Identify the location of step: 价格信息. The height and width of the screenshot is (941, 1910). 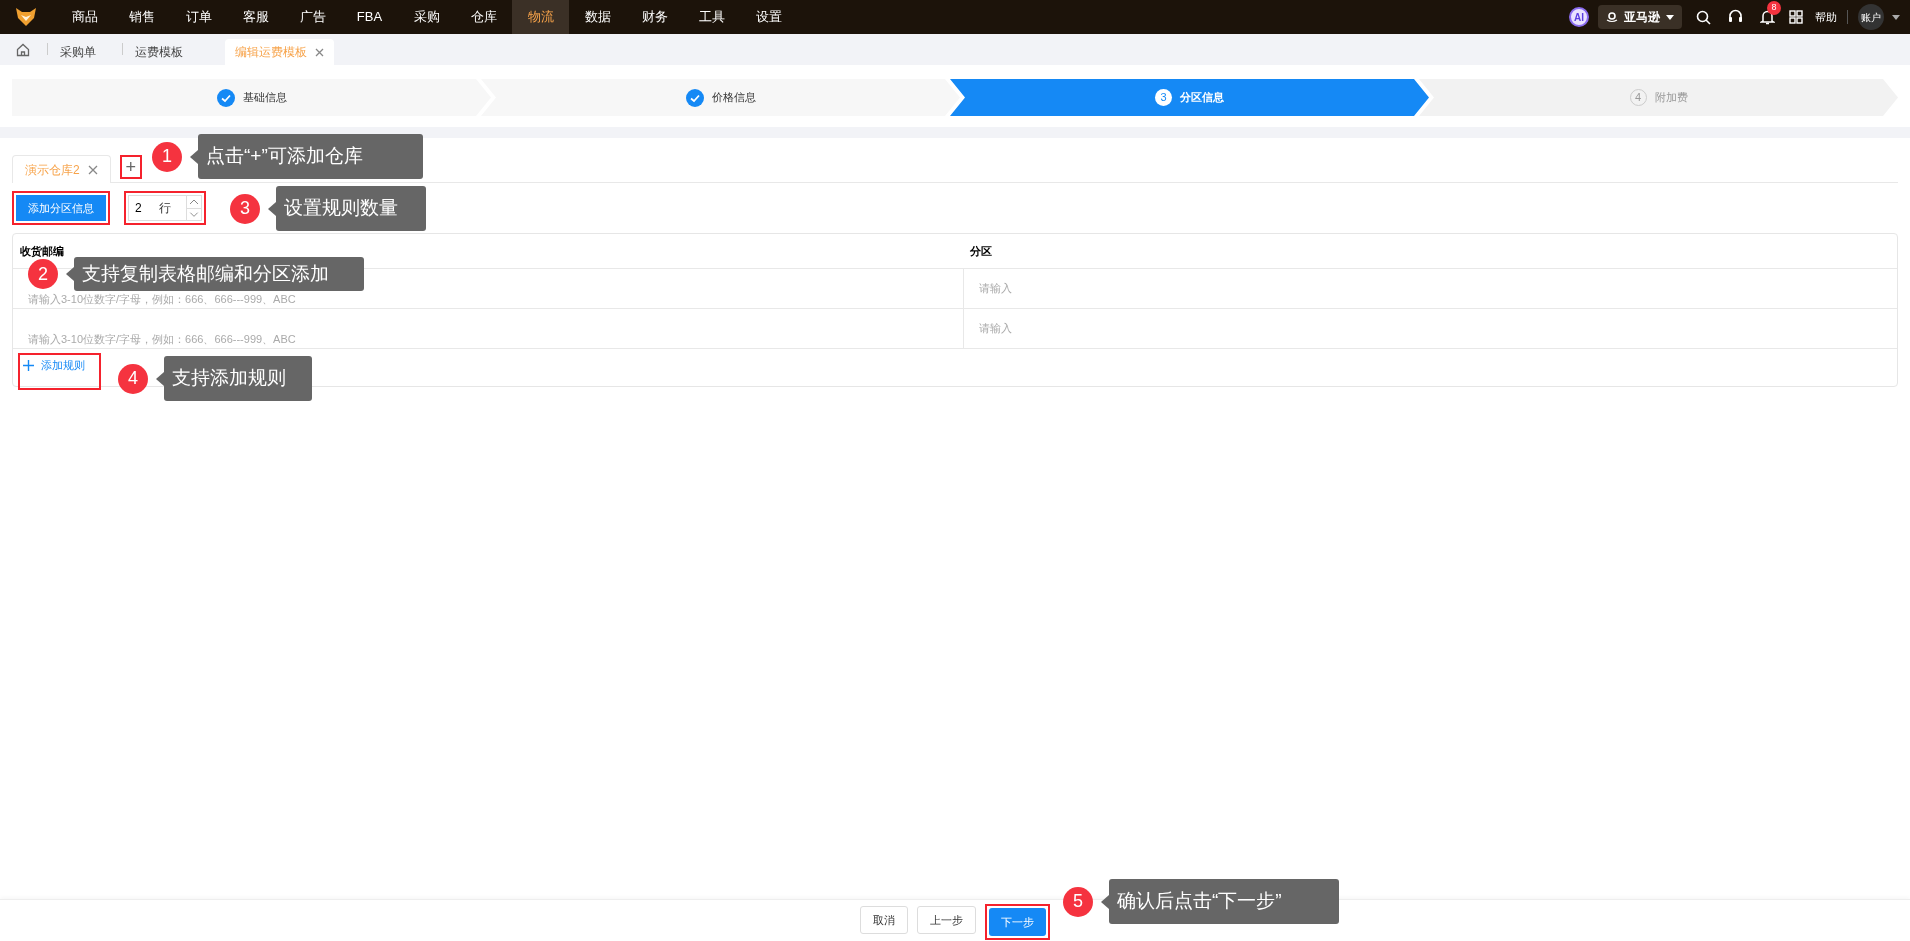
(720, 97).